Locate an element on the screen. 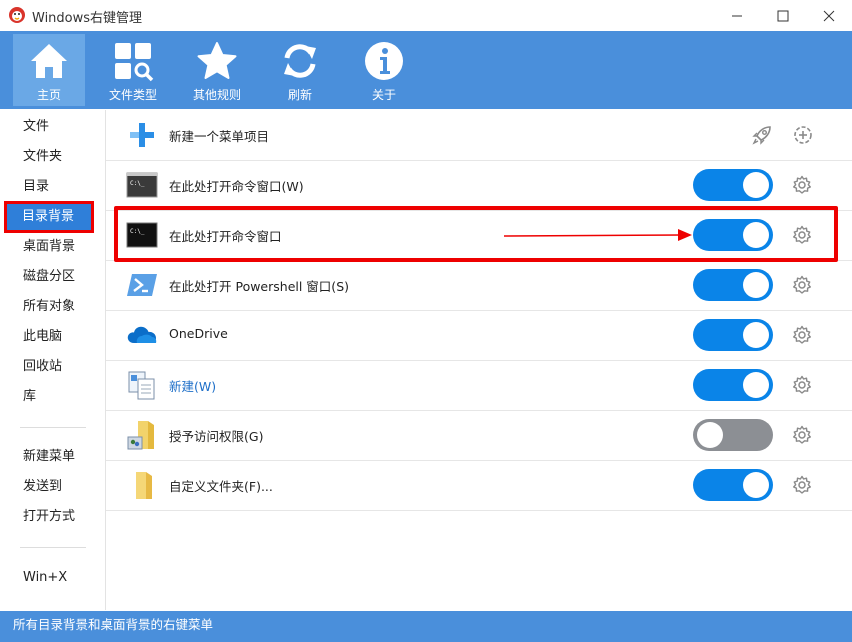 The height and width of the screenshot is (642, 852). sidebar-item-directory-background: 目录背景 is located at coordinates (49, 217).